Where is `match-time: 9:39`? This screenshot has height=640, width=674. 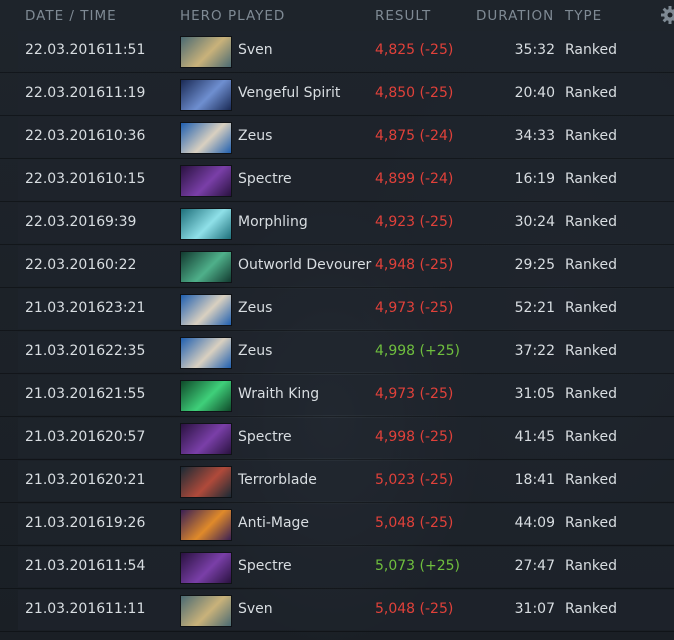 match-time: 9:39 is located at coordinates (121, 222).